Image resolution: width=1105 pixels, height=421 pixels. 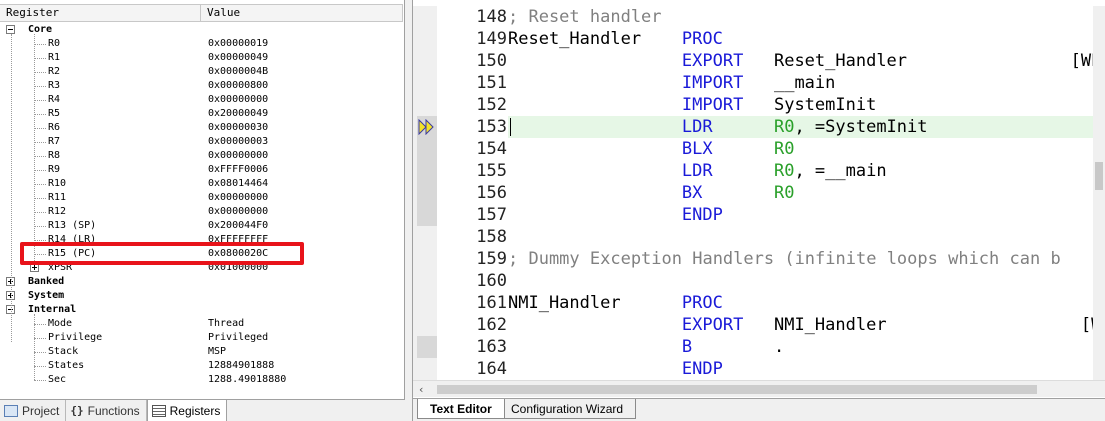 What do you see at coordinates (100, 13) in the screenshot?
I see `register-column-header: Register` at bounding box center [100, 13].